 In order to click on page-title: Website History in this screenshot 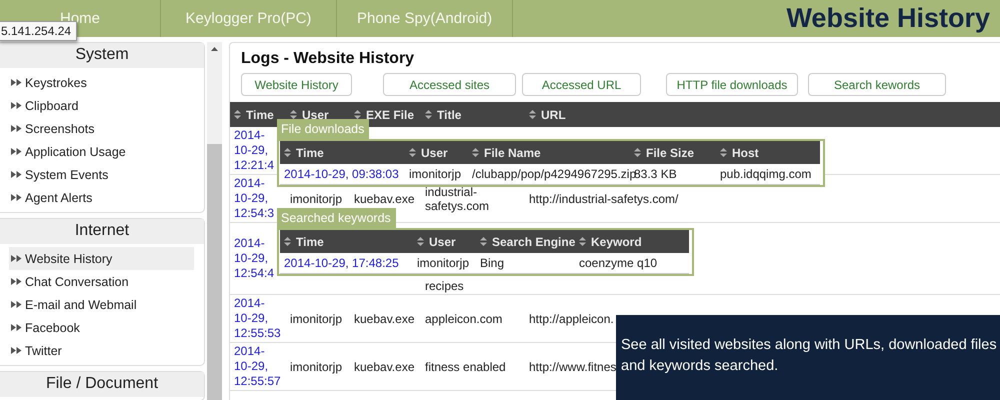, I will do `click(888, 18)`.